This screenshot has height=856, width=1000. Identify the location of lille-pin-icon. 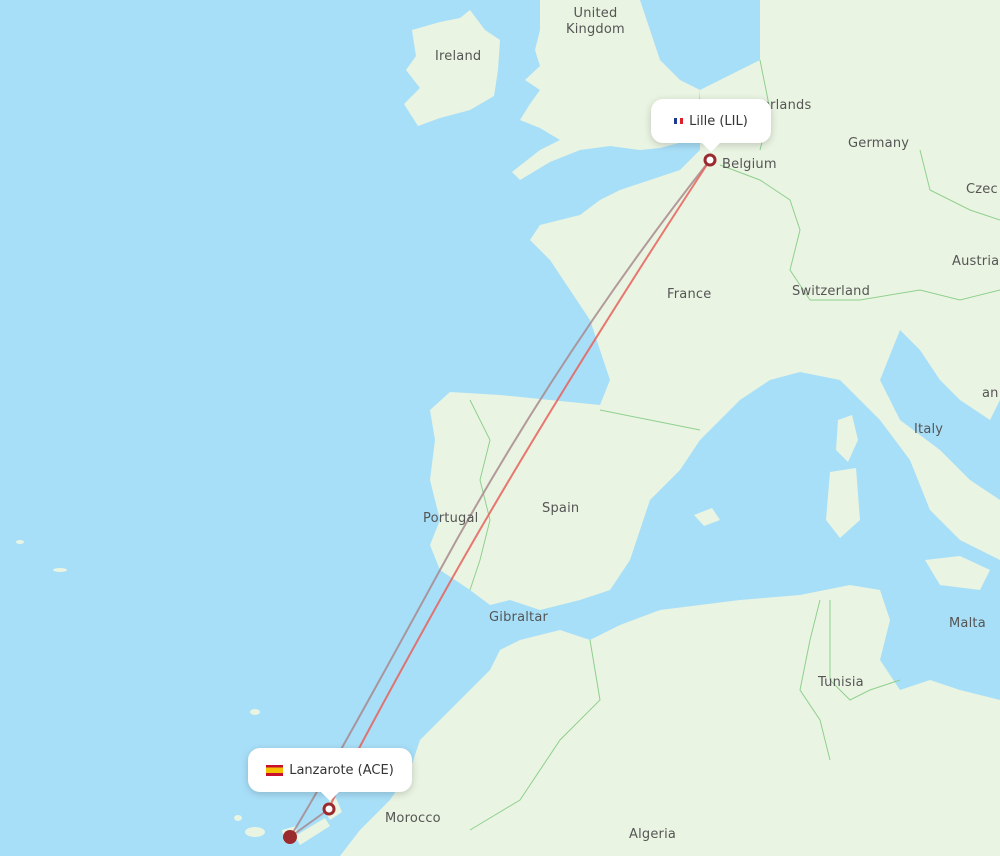
(710, 160).